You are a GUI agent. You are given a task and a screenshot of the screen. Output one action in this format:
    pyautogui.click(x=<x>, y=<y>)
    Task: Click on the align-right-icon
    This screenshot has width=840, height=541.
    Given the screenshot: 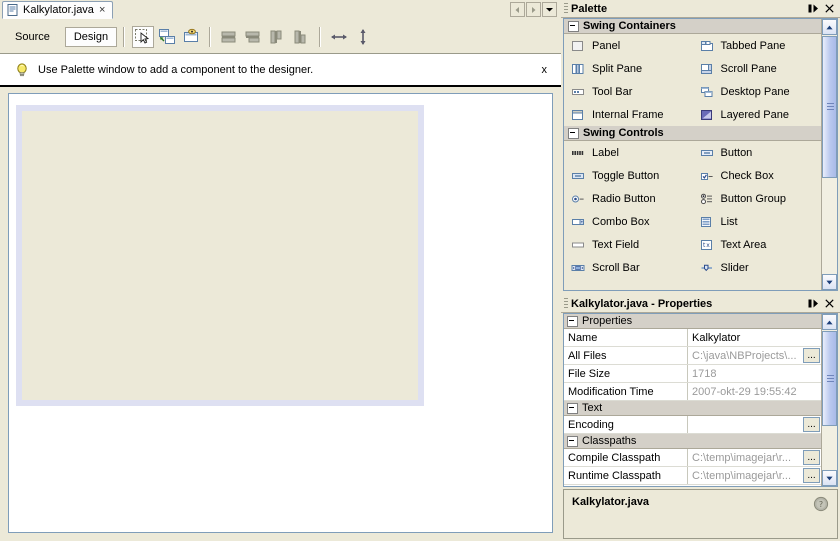 What is the action you would take?
    pyautogui.click(x=253, y=37)
    